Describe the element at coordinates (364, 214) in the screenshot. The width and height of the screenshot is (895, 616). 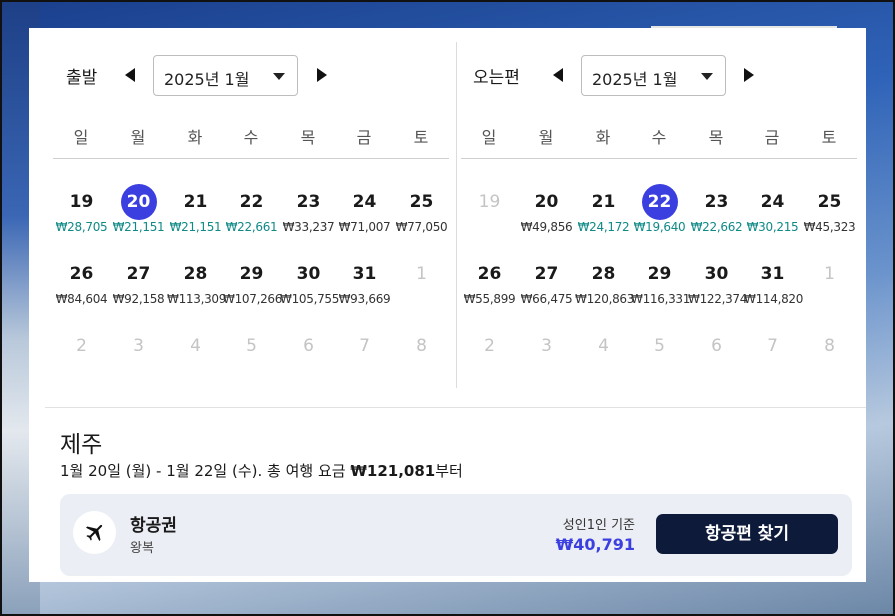
I see `day-cell: 24 ₩71,007` at that location.